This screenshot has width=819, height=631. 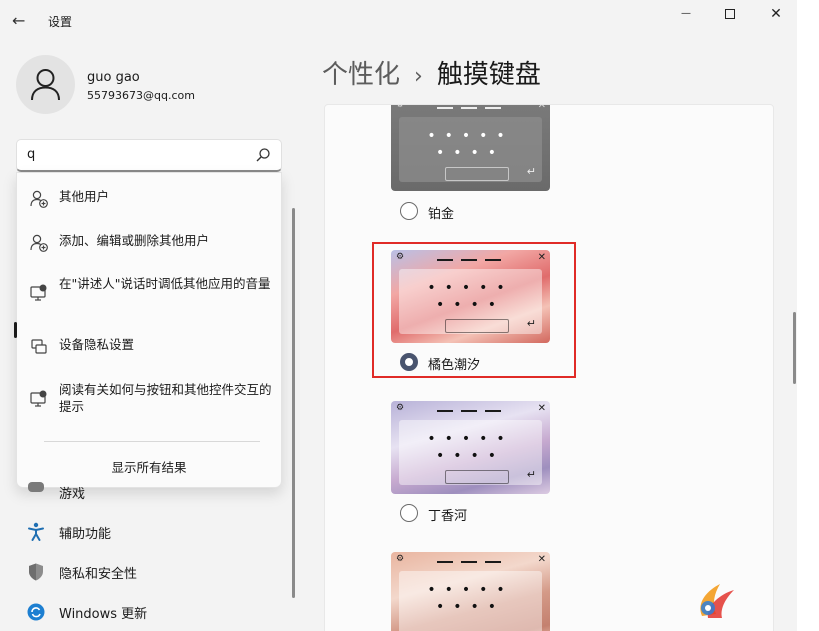 What do you see at coordinates (776, 14) in the screenshot?
I see `close-button: ✕` at bounding box center [776, 14].